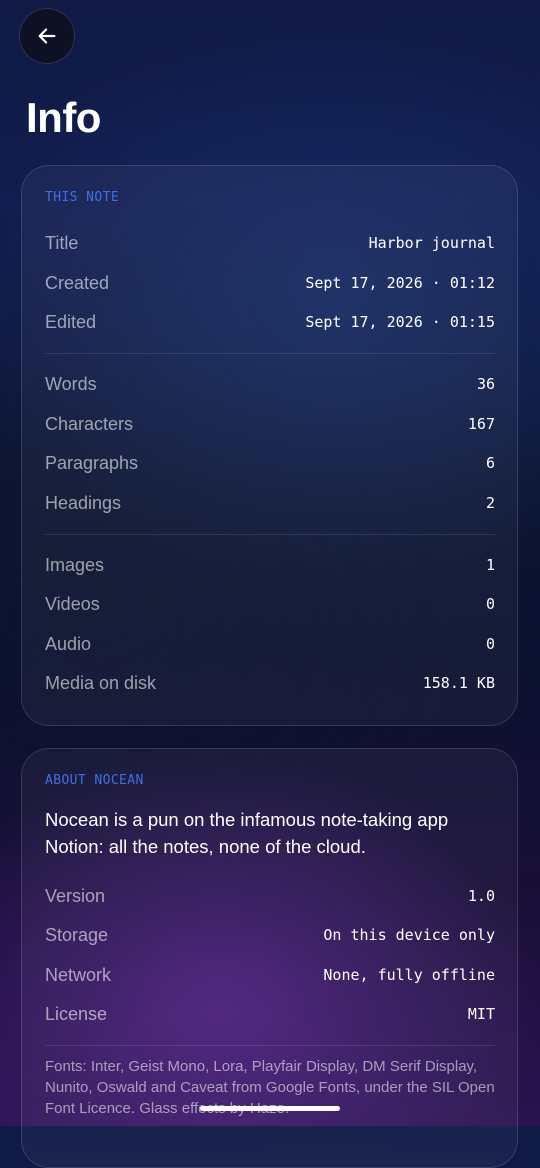  What do you see at coordinates (89, 423) in the screenshot?
I see `row-label: Characters` at bounding box center [89, 423].